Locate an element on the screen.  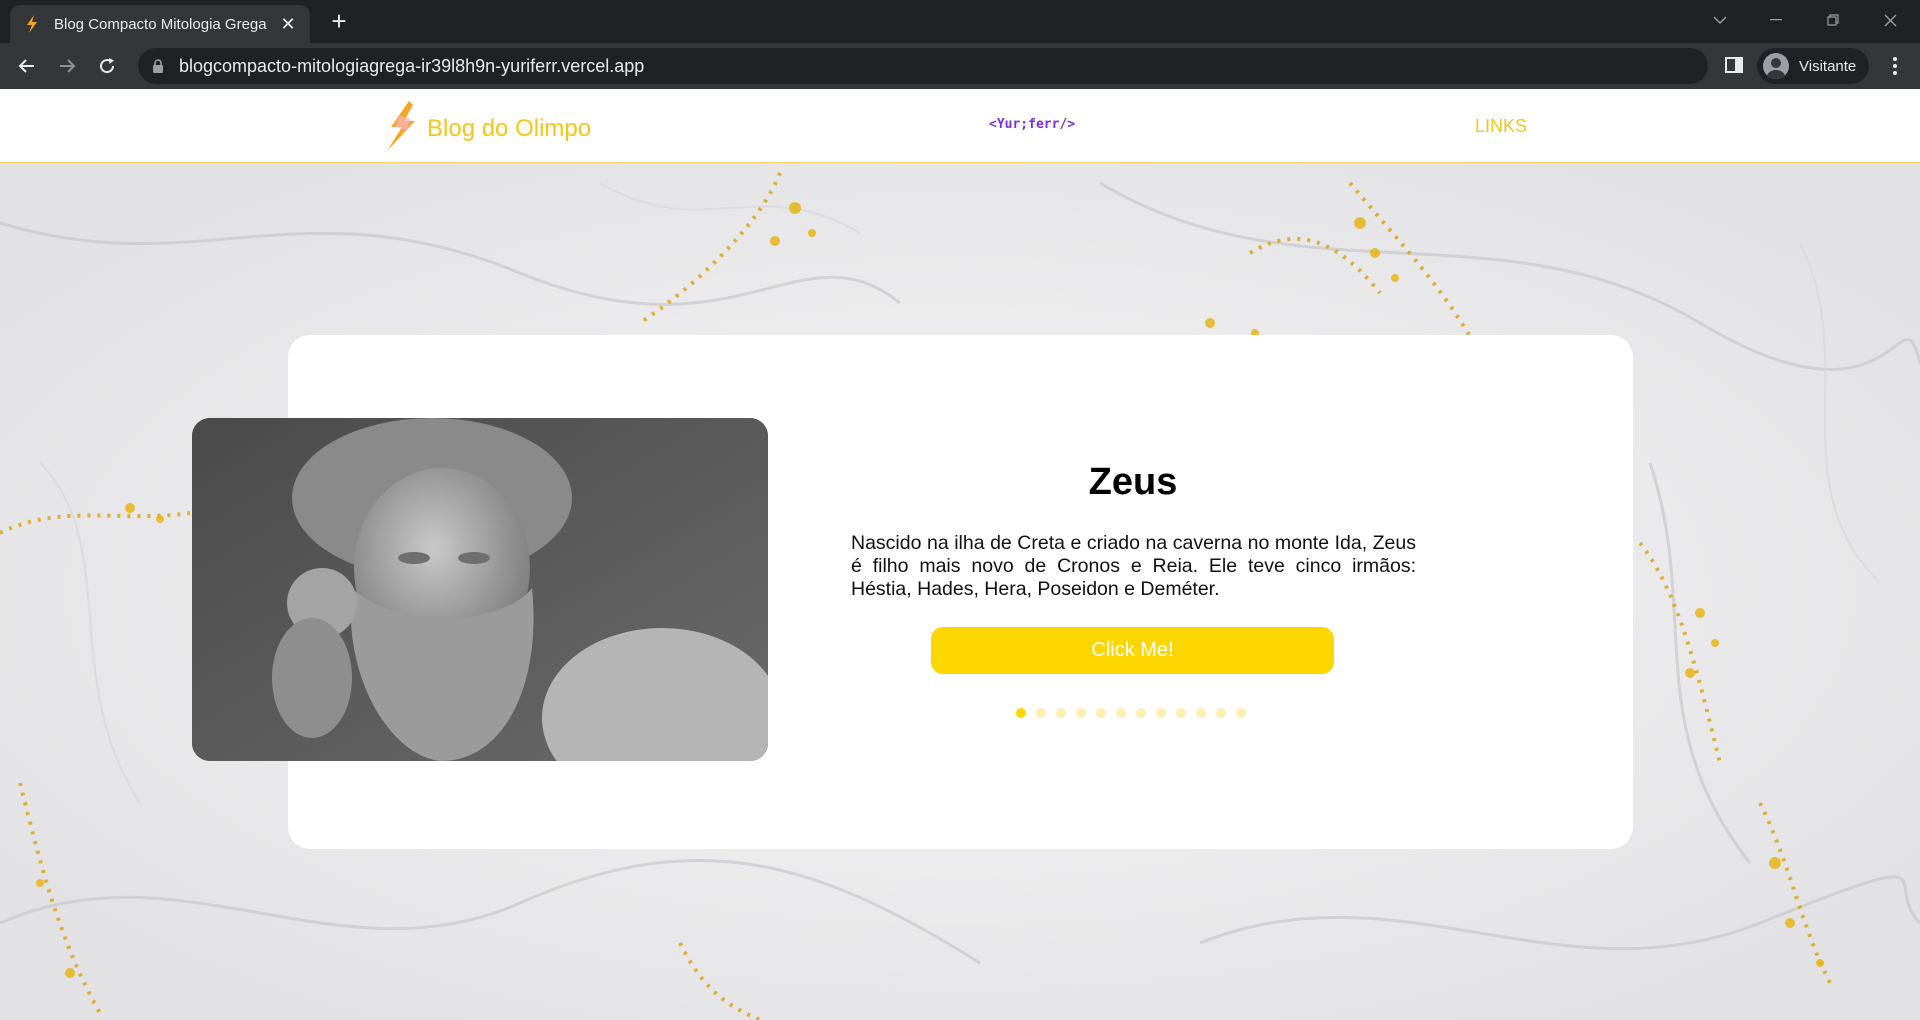
lock-icon is located at coordinates (158, 66).